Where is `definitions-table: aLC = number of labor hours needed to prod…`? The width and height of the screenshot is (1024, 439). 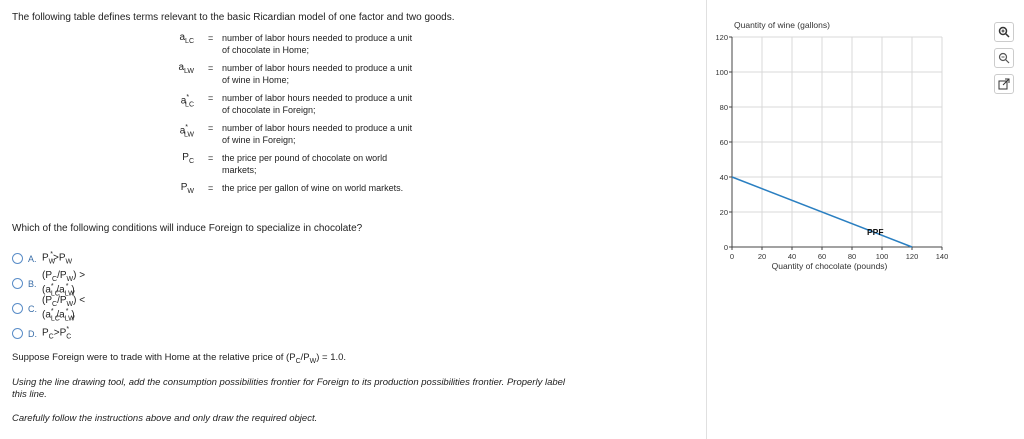 definitions-table: aLC = number of labor hours needed to prod… is located at coordinates (300, 118).